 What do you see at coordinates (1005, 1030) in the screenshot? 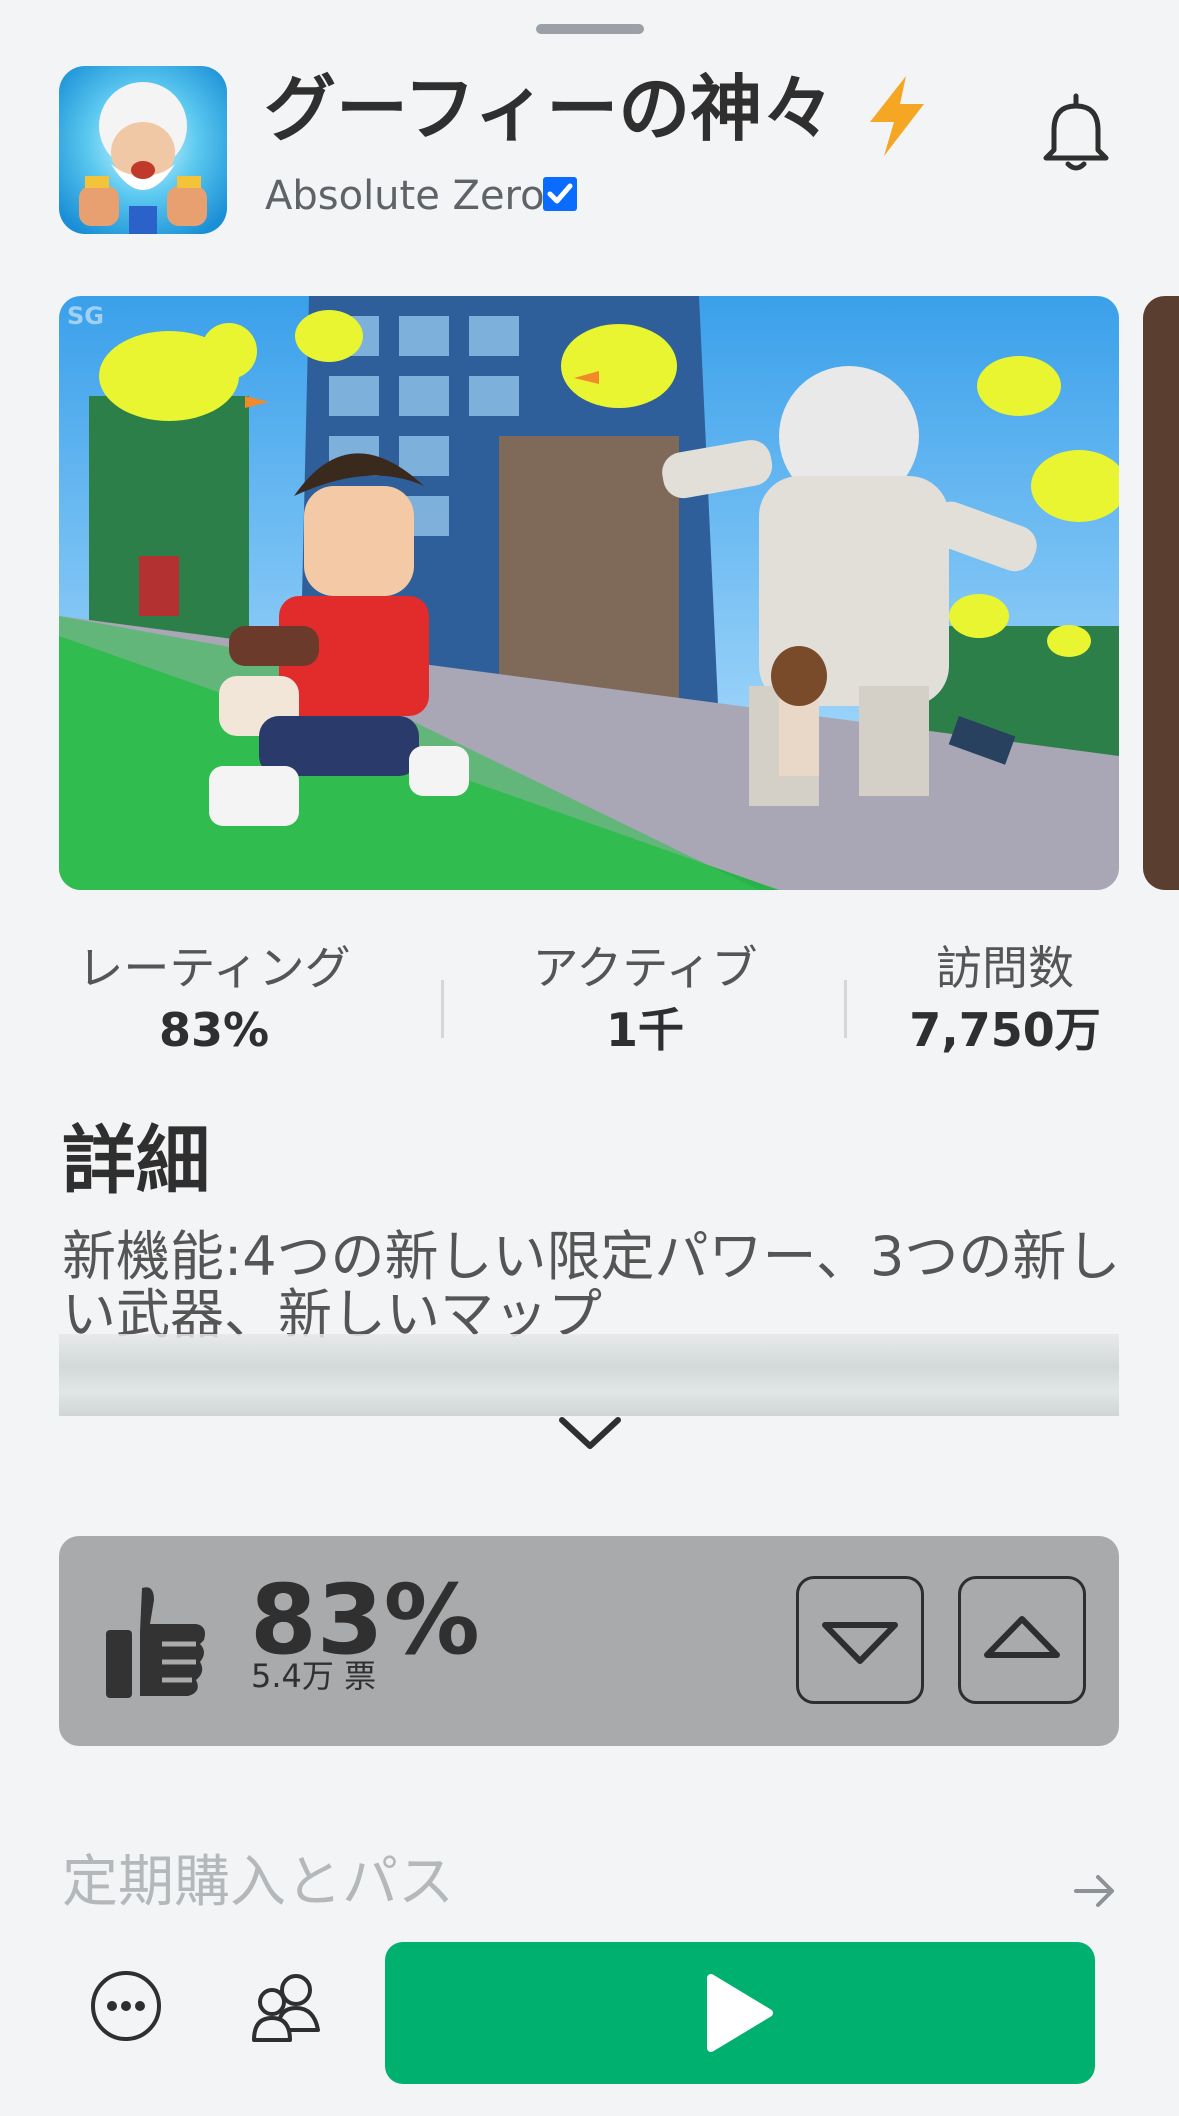
I see `stat-visits-value: 7,750万` at bounding box center [1005, 1030].